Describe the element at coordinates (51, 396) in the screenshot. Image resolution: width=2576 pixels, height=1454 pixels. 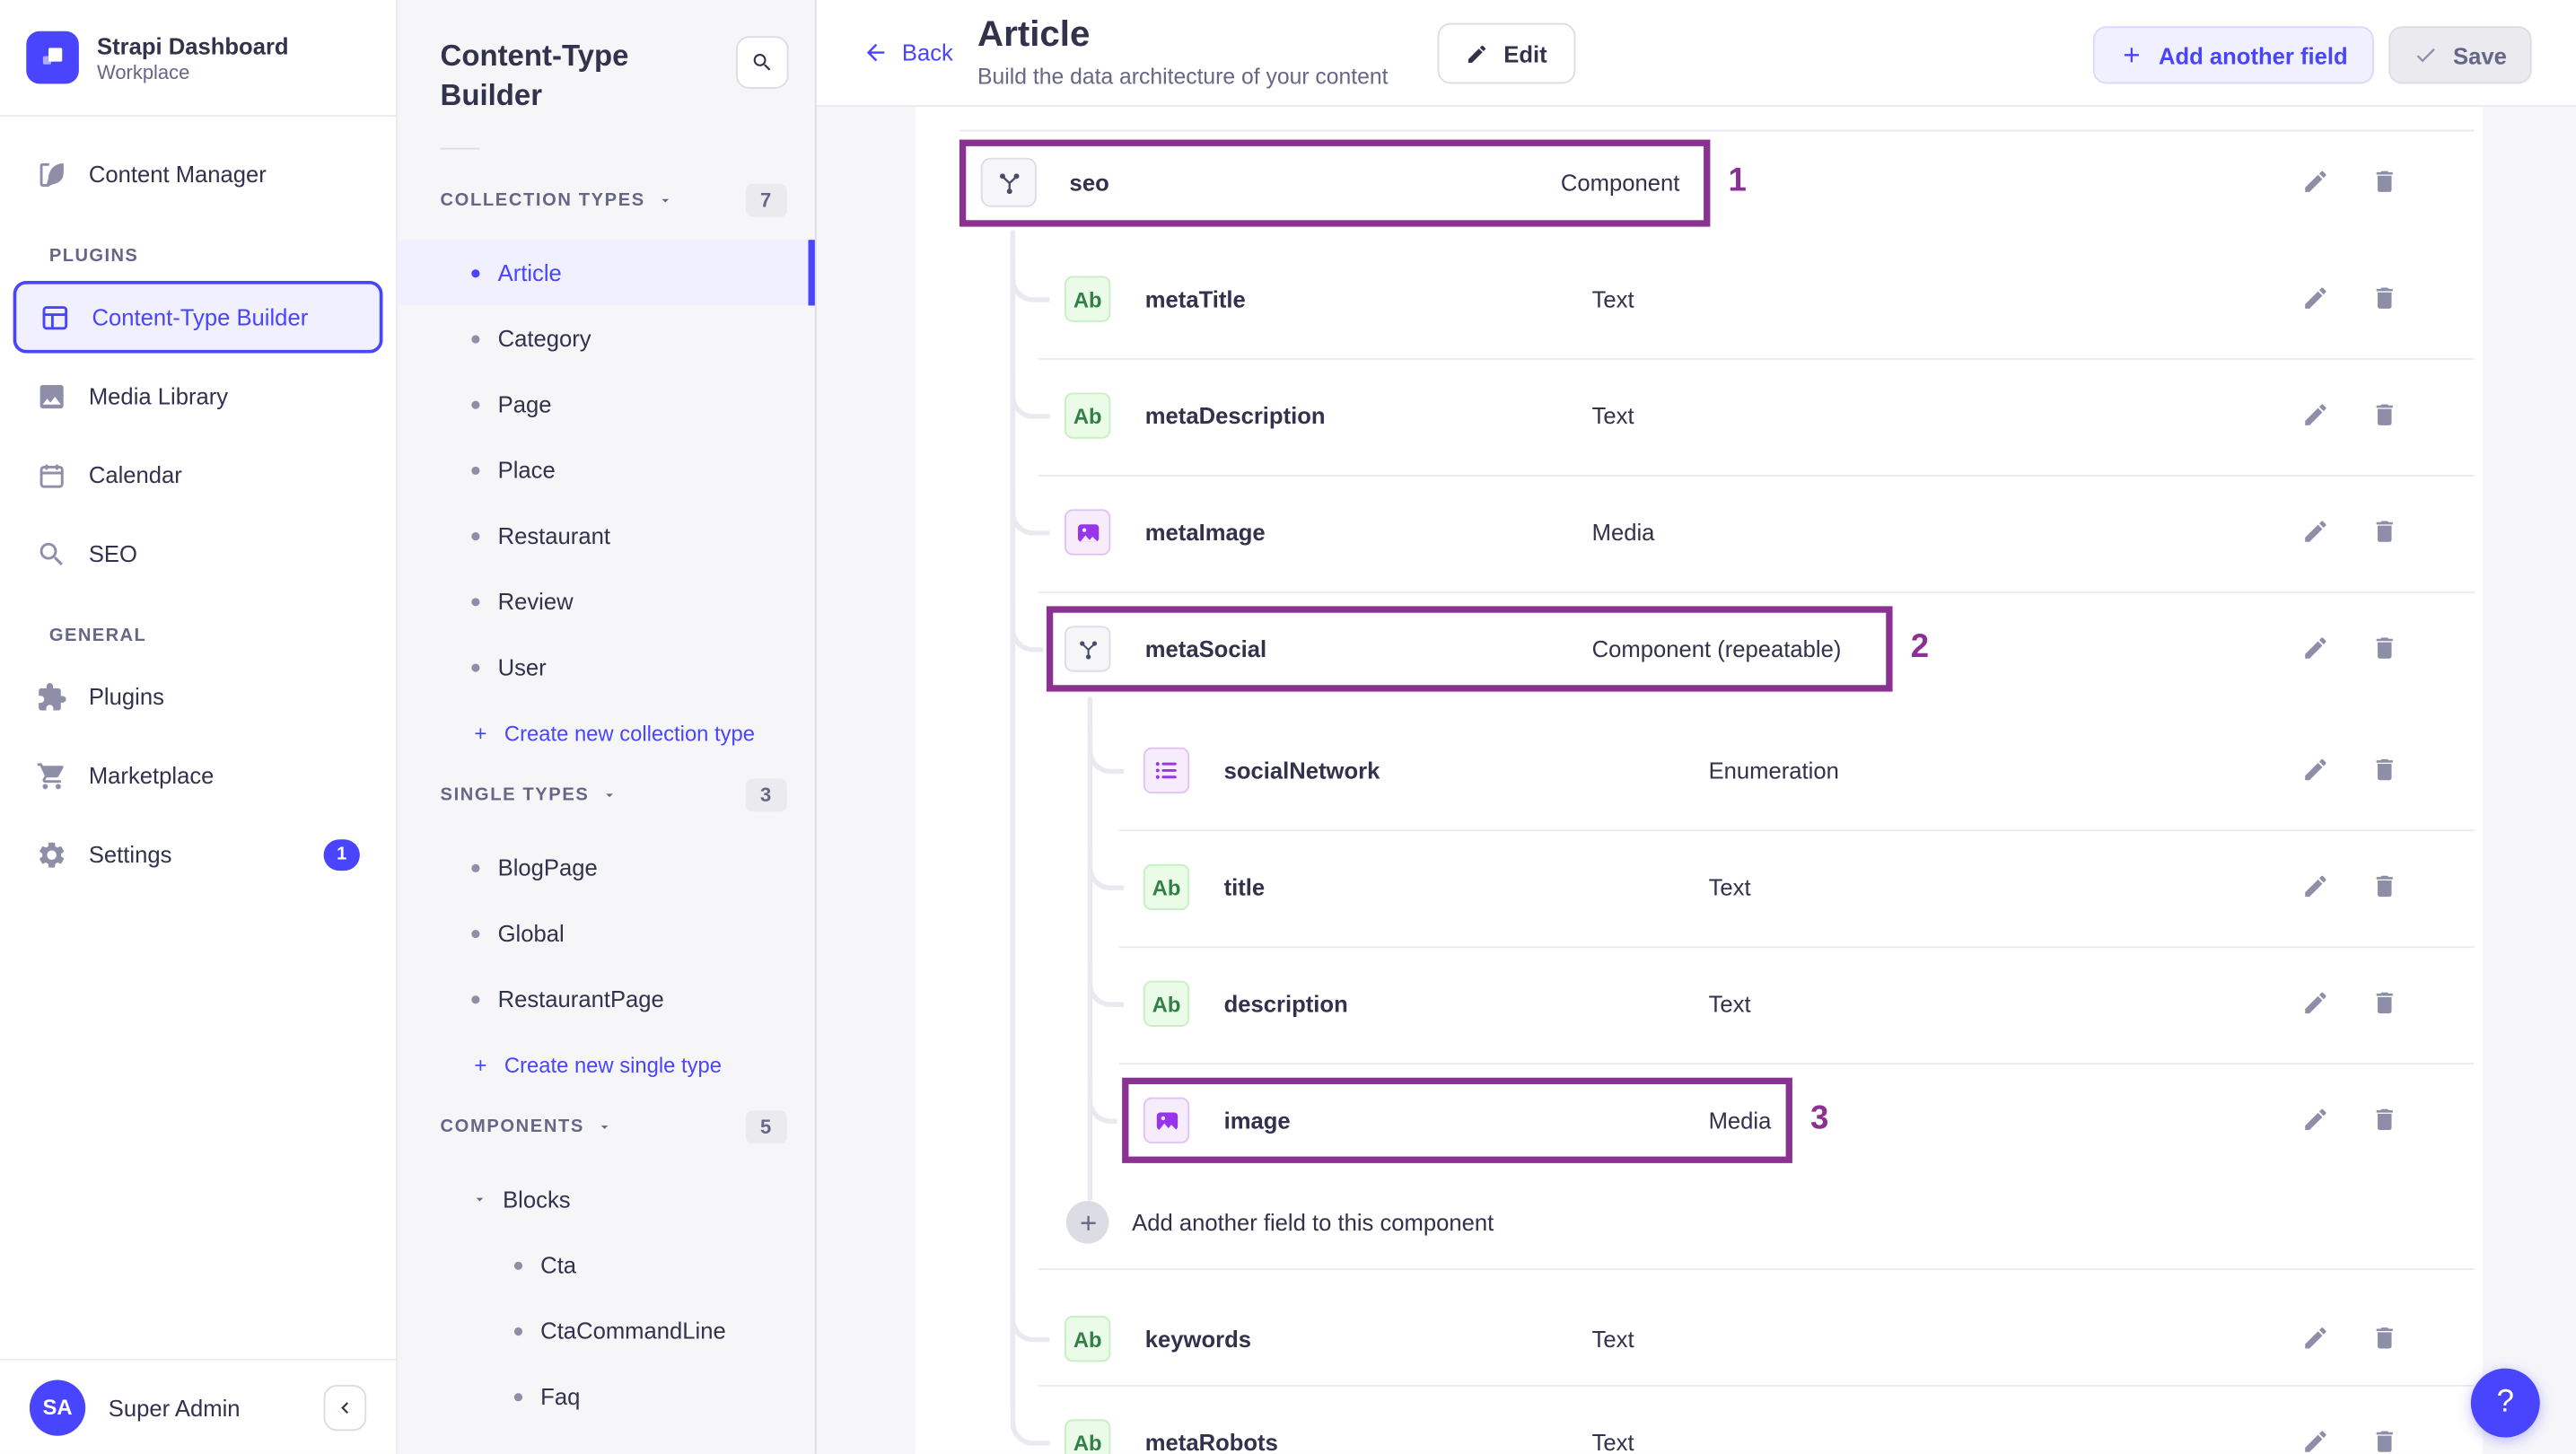
I see `image-icon` at that location.